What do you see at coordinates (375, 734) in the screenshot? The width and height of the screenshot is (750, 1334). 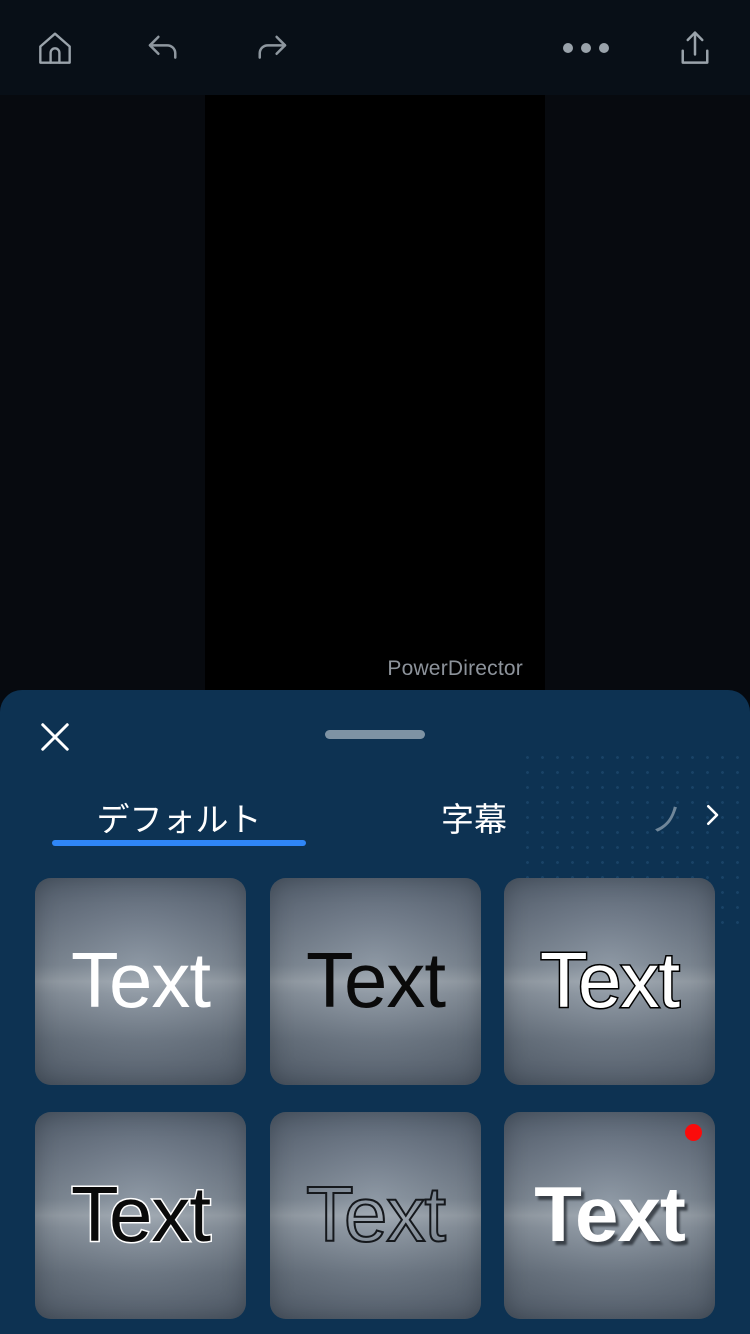 I see `sheet-drag-handle` at bounding box center [375, 734].